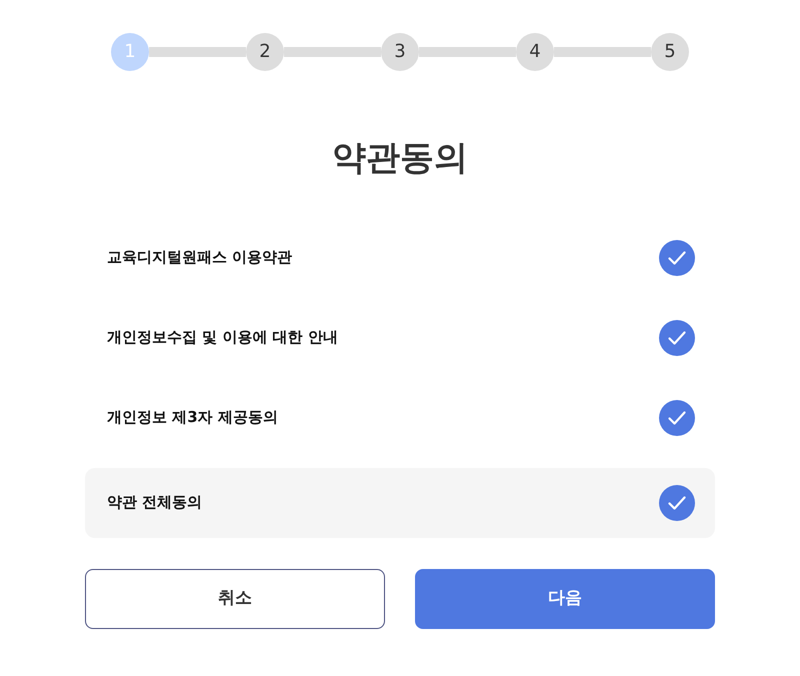 This screenshot has height=676, width=800. I want to click on agreement-label: 개인정보 제3자 제공동의, so click(192, 417).